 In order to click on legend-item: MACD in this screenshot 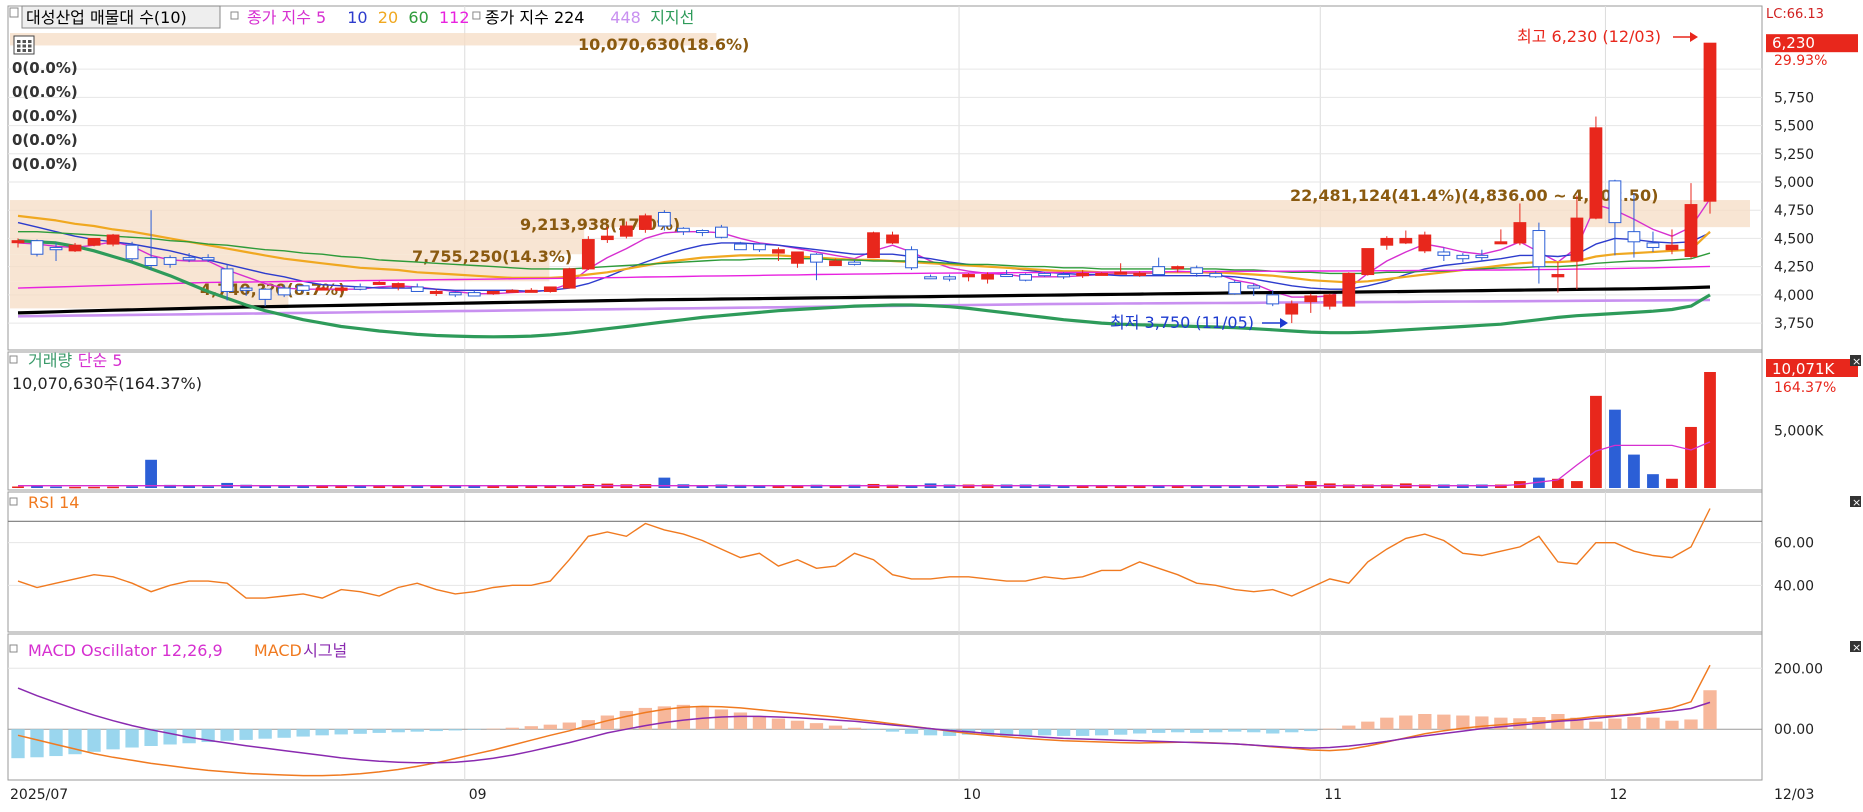, I will do `click(278, 650)`.